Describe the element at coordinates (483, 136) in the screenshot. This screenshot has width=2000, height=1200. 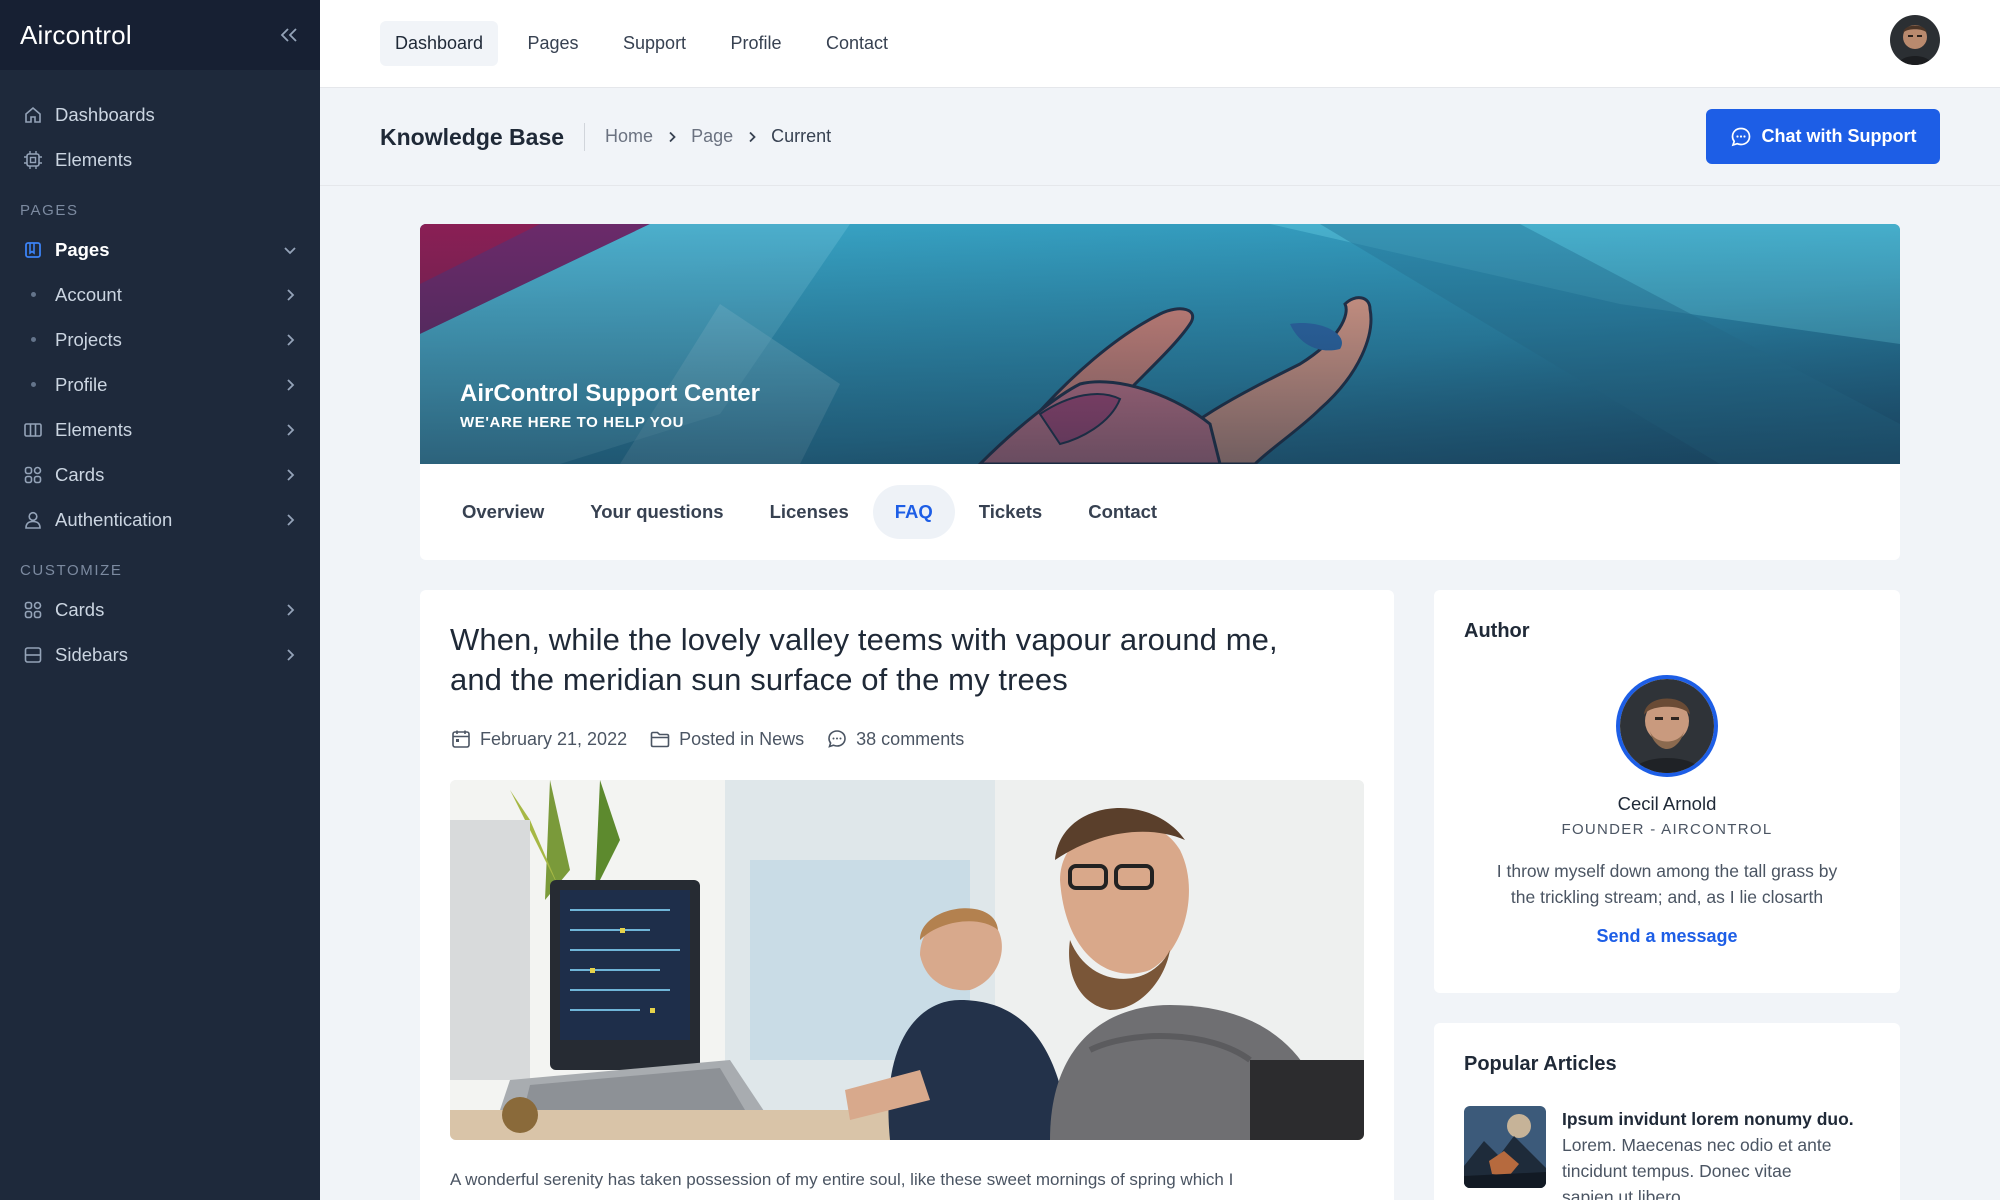
I see `page-title: Knowledge Base` at that location.